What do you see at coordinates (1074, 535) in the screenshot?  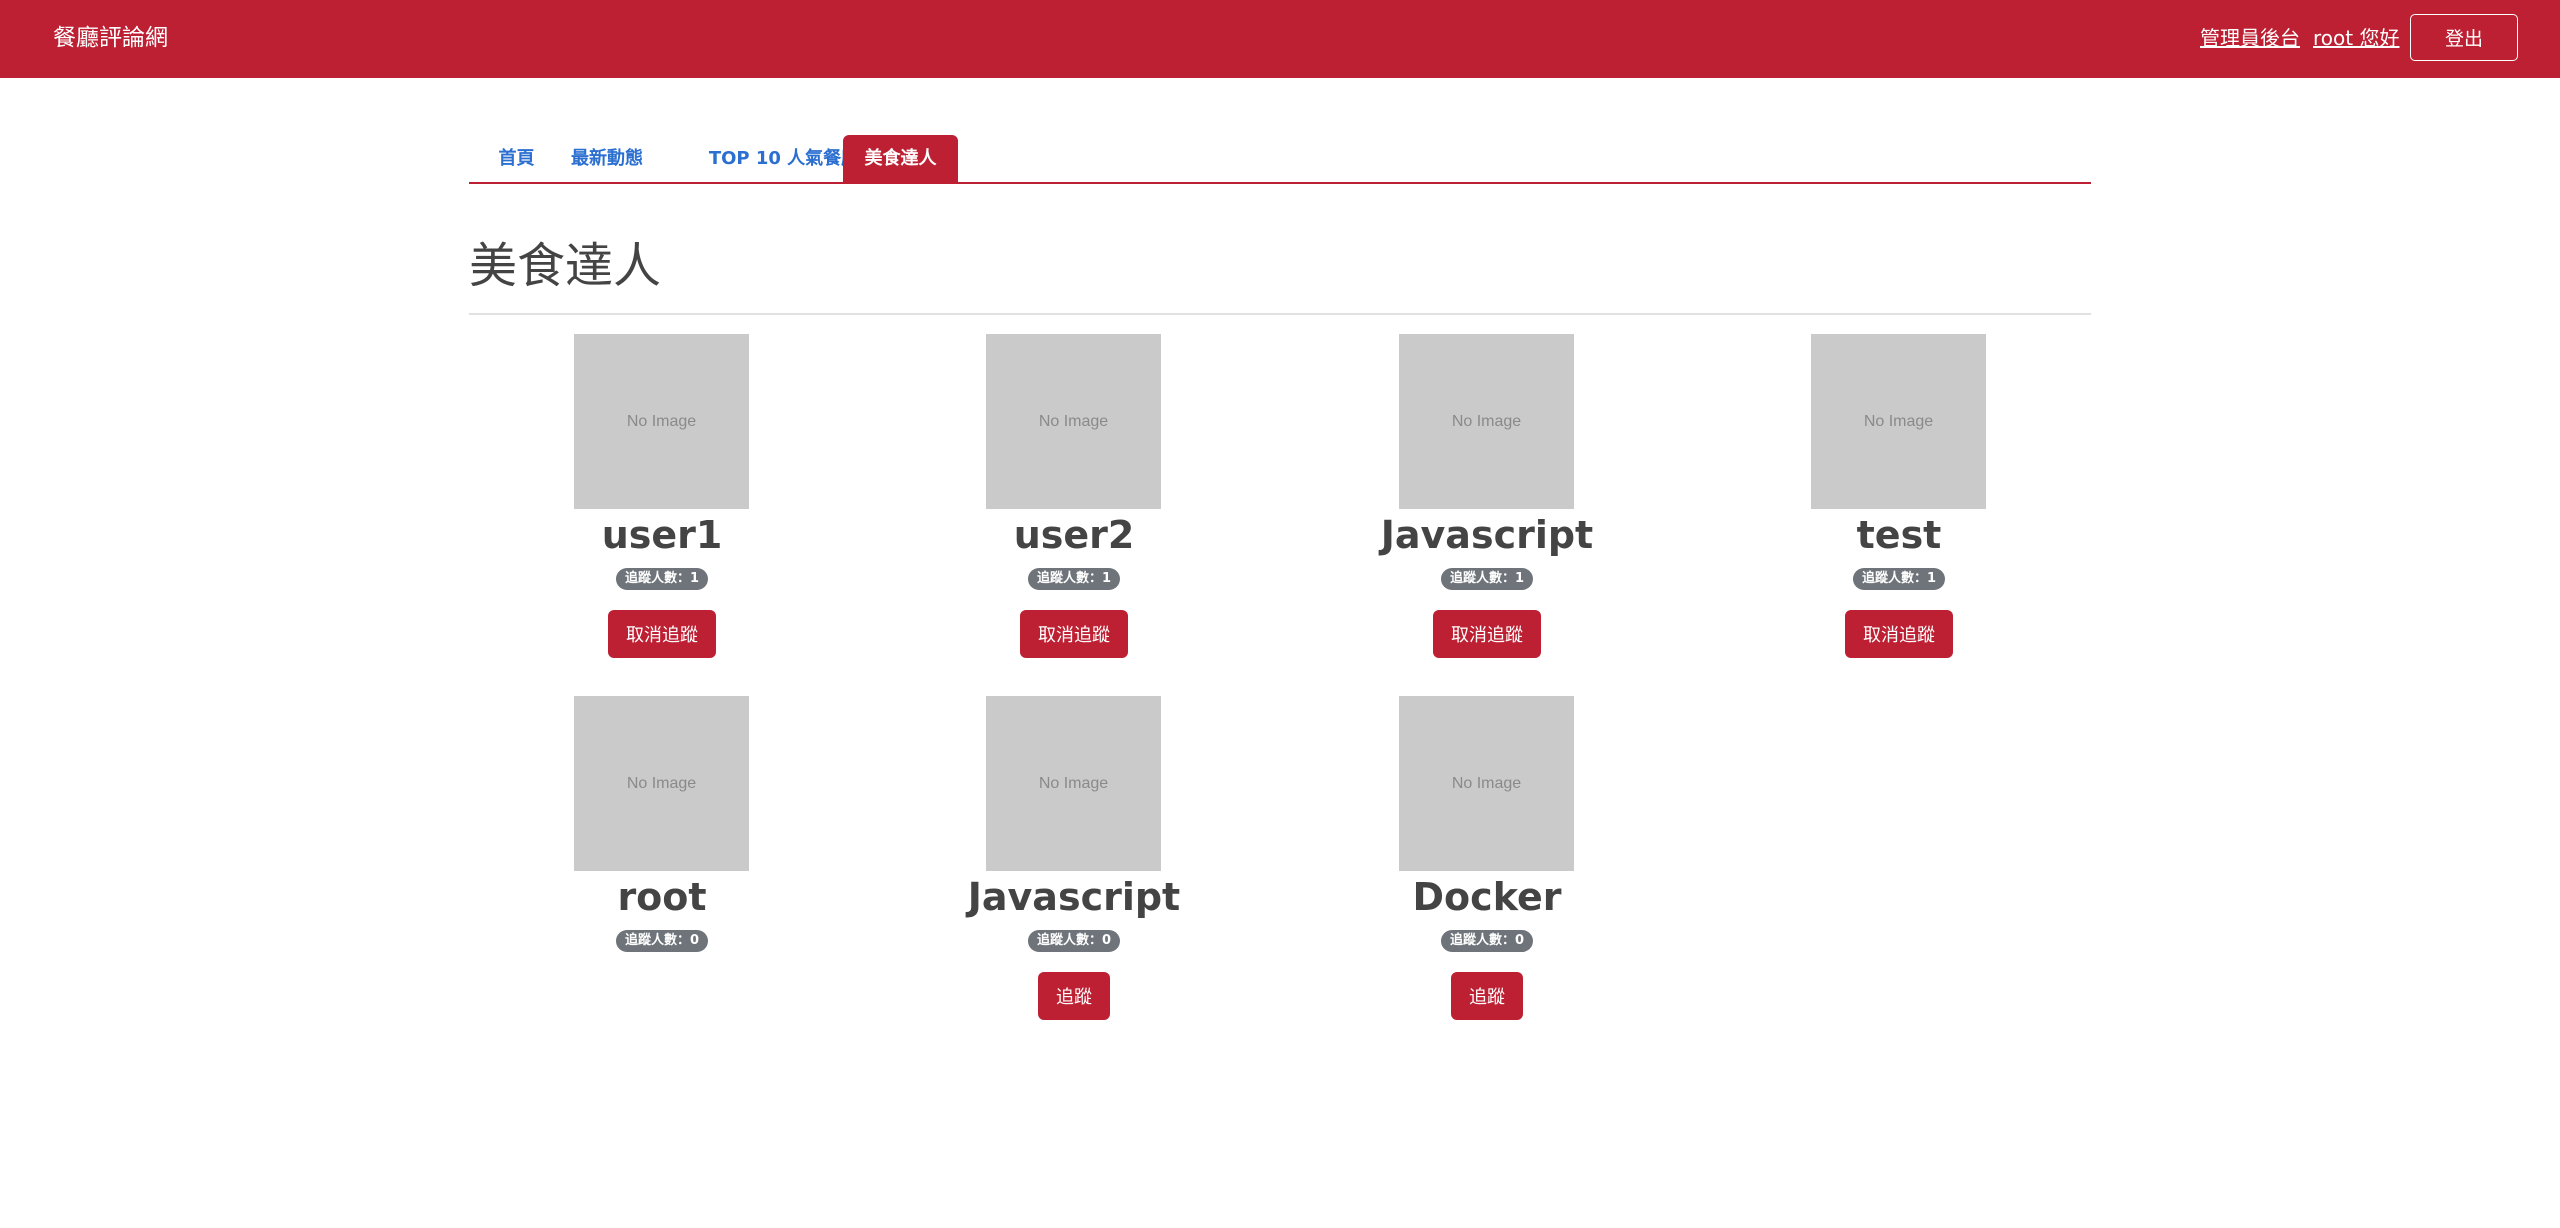 I see `user-name: user2` at bounding box center [1074, 535].